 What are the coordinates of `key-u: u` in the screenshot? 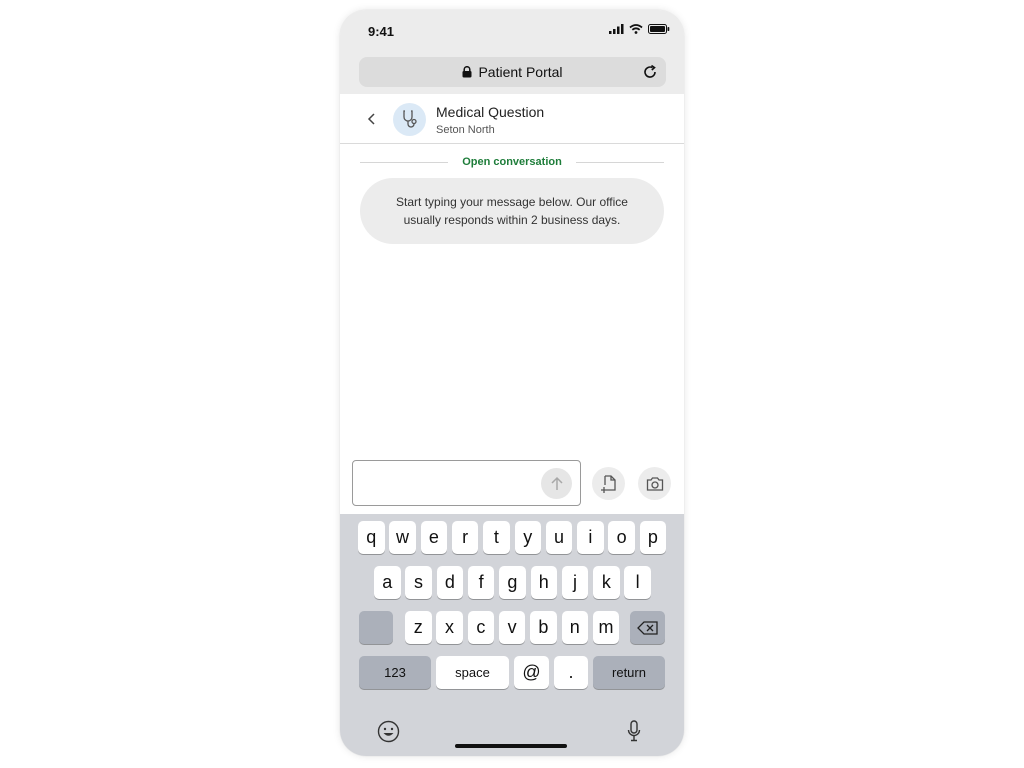 It's located at (559, 537).